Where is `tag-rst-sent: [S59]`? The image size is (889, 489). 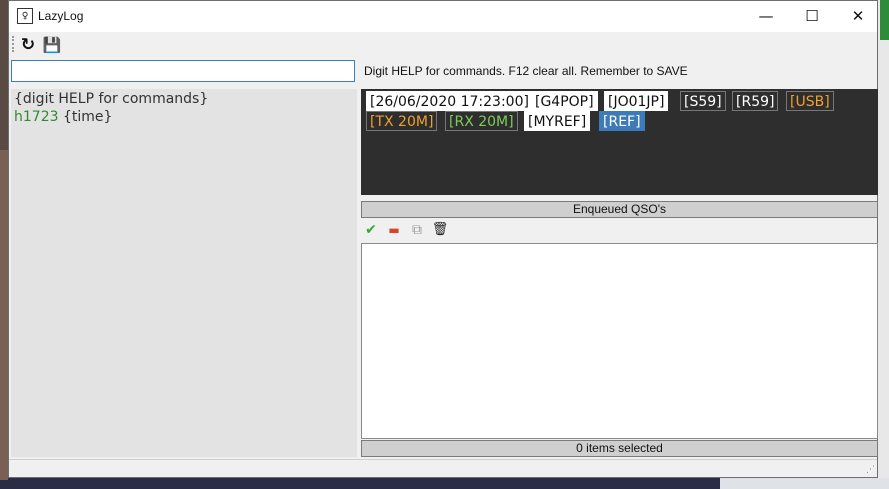
tag-rst-sent: [S59] is located at coordinates (703, 101).